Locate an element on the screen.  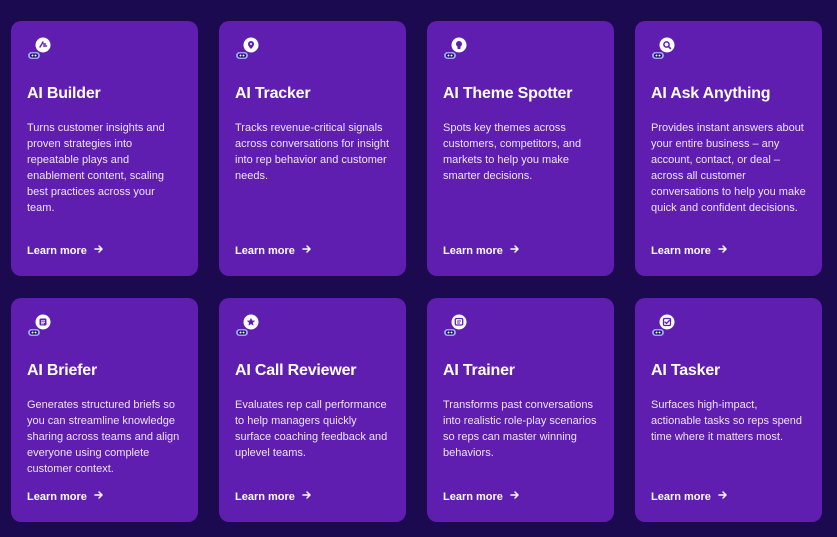
builder-icon is located at coordinates (40, 50).